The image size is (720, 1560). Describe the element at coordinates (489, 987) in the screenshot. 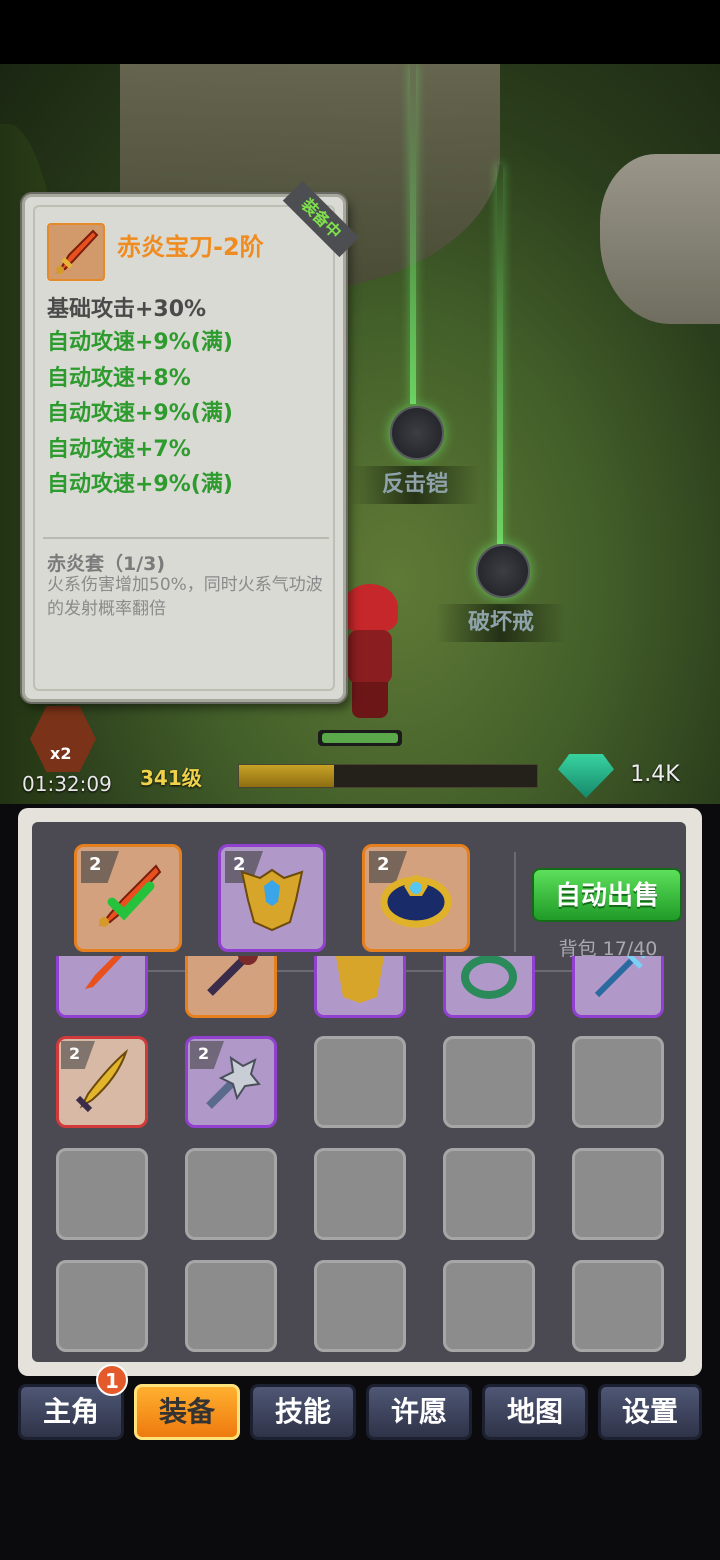

I see `inventory-slot-ring` at that location.